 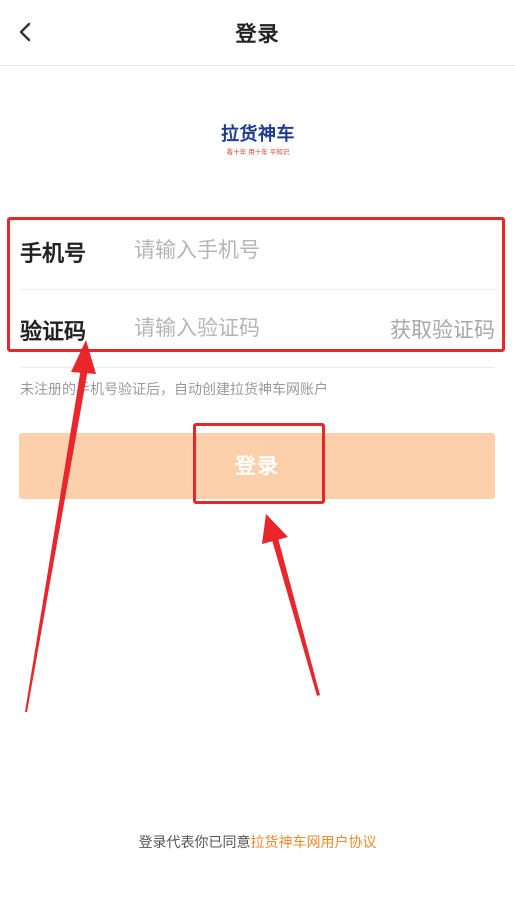 What do you see at coordinates (256, 284) in the screenshot?
I see `form-highlight-box` at bounding box center [256, 284].